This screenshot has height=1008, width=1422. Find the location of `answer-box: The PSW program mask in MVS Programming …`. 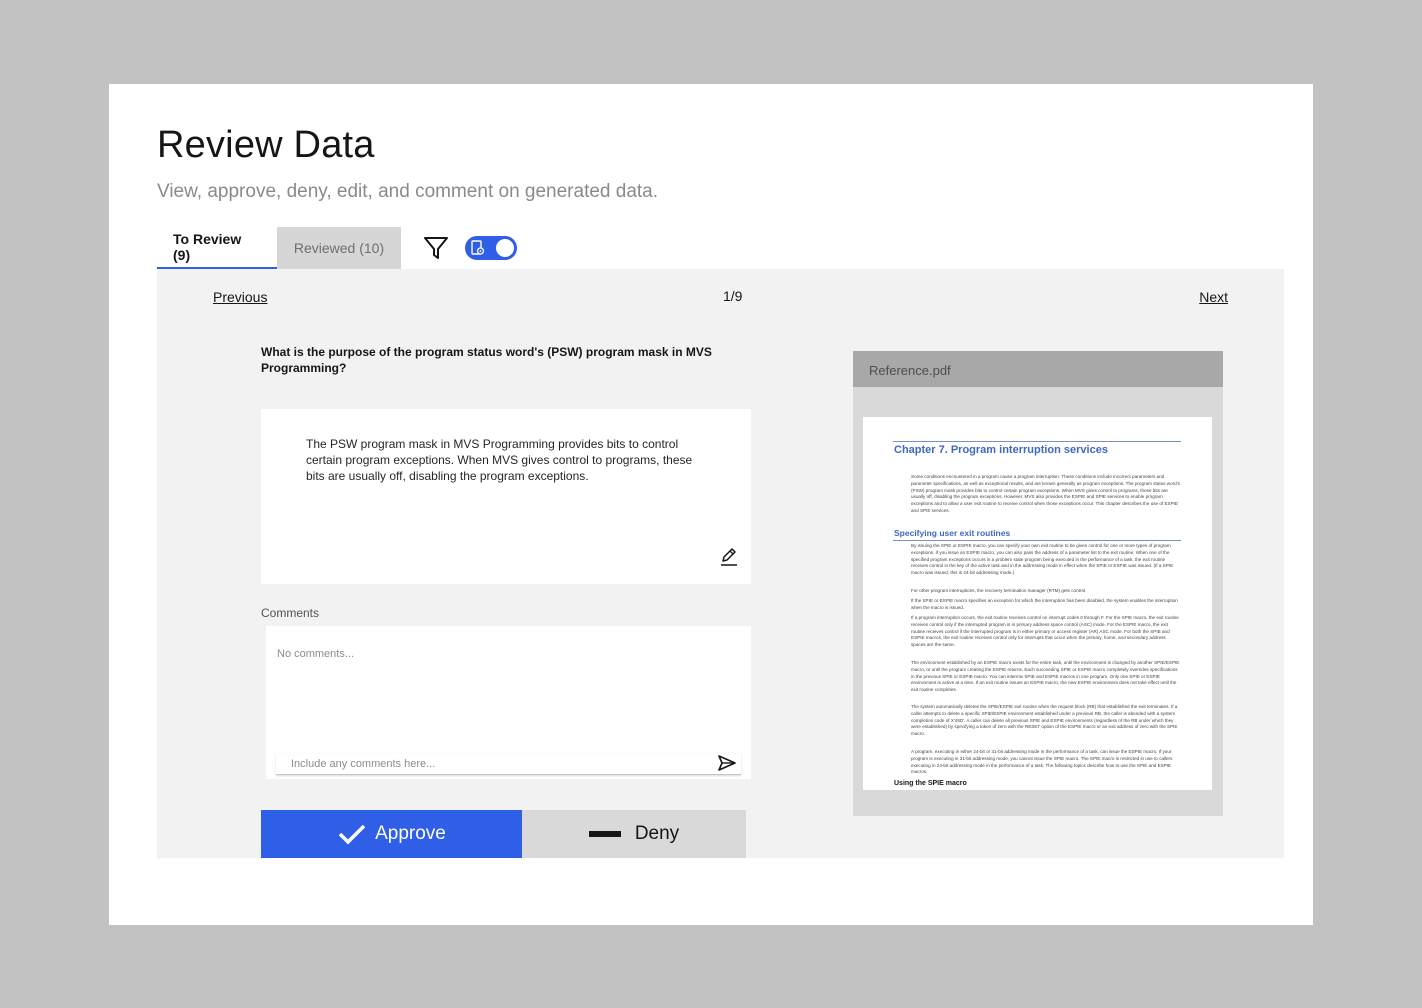

answer-box: The PSW program mask in MVS Programming … is located at coordinates (506, 496).